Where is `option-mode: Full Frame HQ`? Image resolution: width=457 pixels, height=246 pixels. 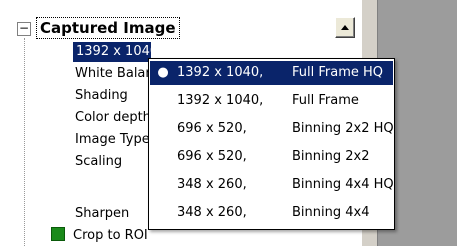
option-mode: Full Frame HQ is located at coordinates (338, 72).